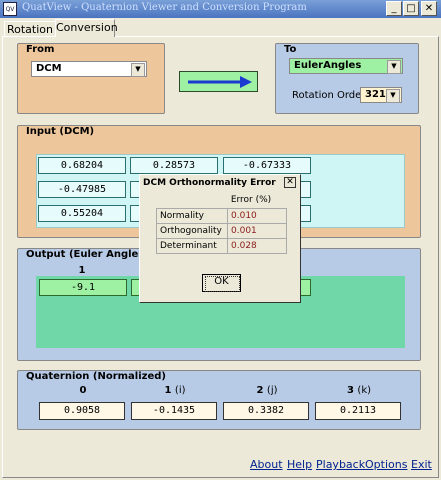 The image size is (441, 480). I want to click on dialog-row-label: Normality, so click(192, 216).